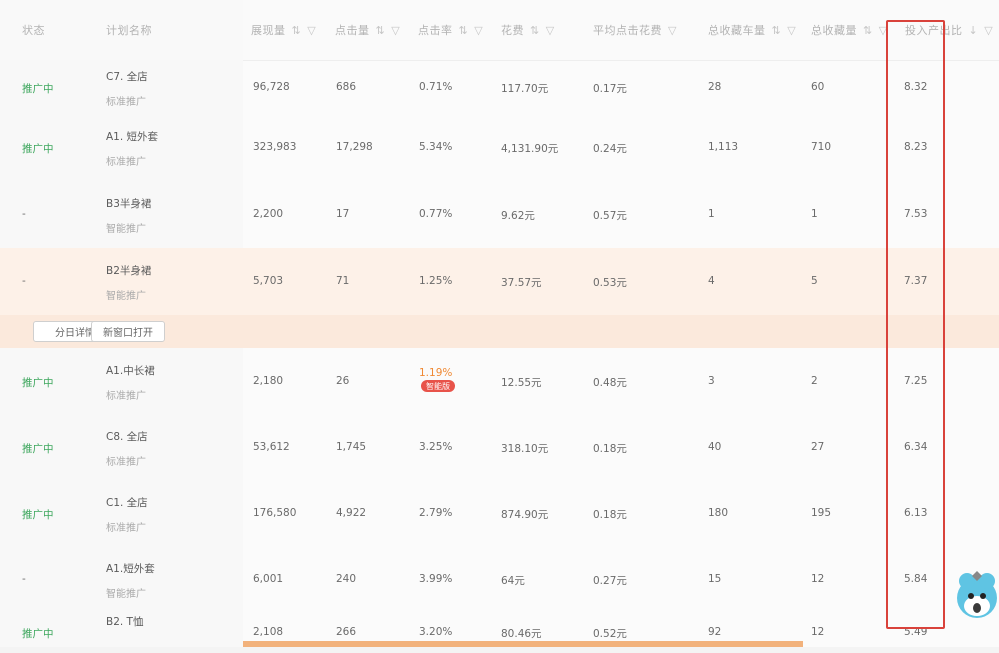 The width and height of the screenshot is (999, 653). What do you see at coordinates (127, 76) in the screenshot?
I see `plan-name-link: C7. 全店` at bounding box center [127, 76].